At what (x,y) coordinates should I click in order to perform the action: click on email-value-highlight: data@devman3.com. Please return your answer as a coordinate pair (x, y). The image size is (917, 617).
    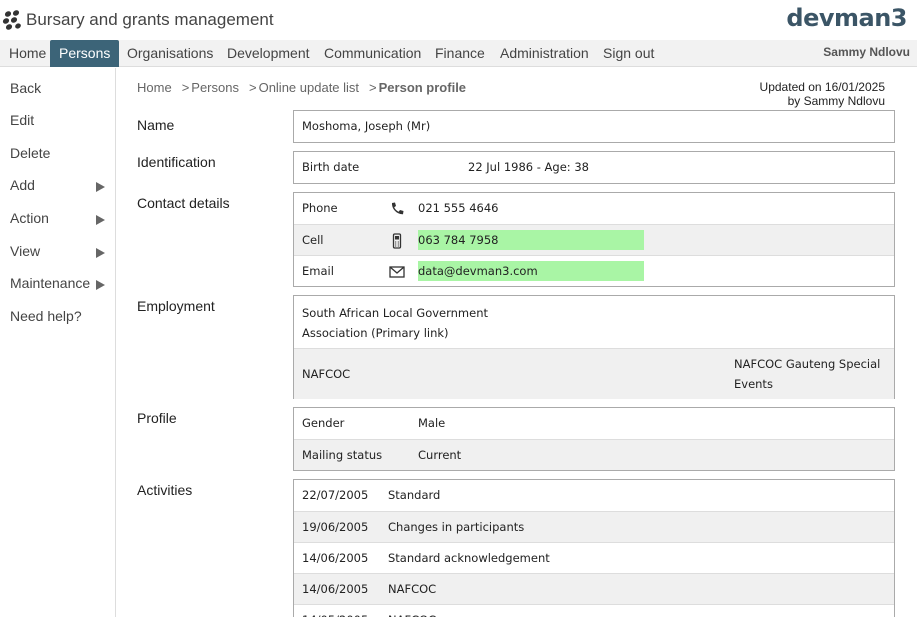
    Looking at the image, I should click on (531, 271).